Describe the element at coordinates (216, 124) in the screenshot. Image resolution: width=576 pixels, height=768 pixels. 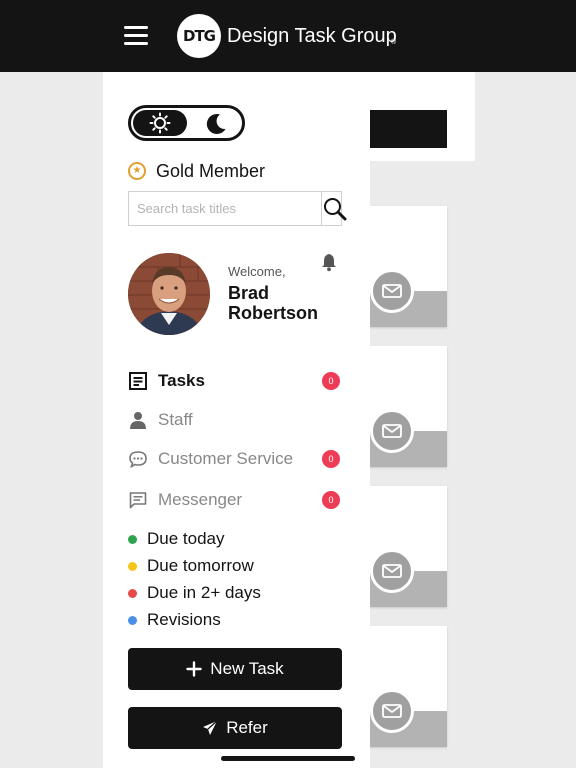
I see `moon-icon` at that location.